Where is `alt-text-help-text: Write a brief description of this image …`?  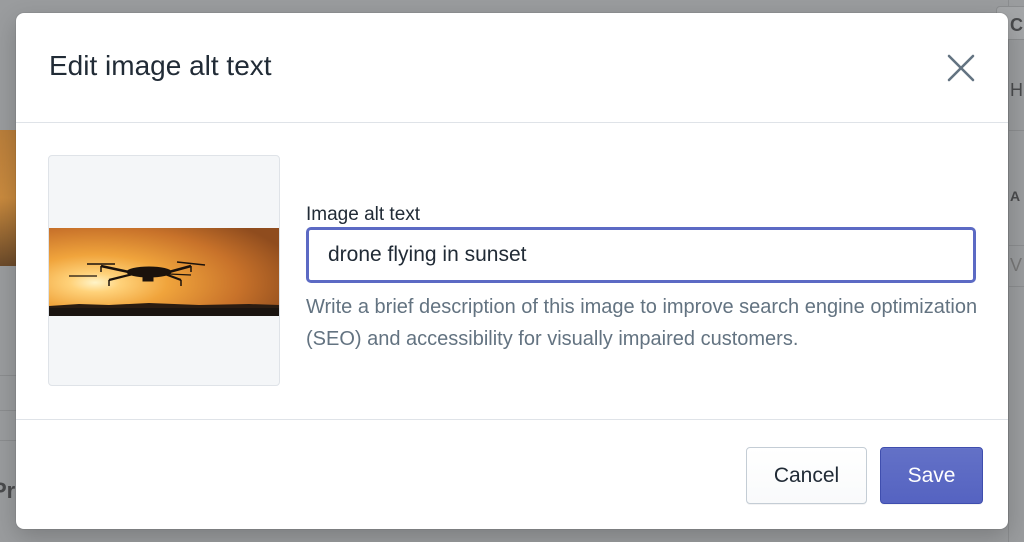
alt-text-help-text: Write a brief description of this image … is located at coordinates (642, 323).